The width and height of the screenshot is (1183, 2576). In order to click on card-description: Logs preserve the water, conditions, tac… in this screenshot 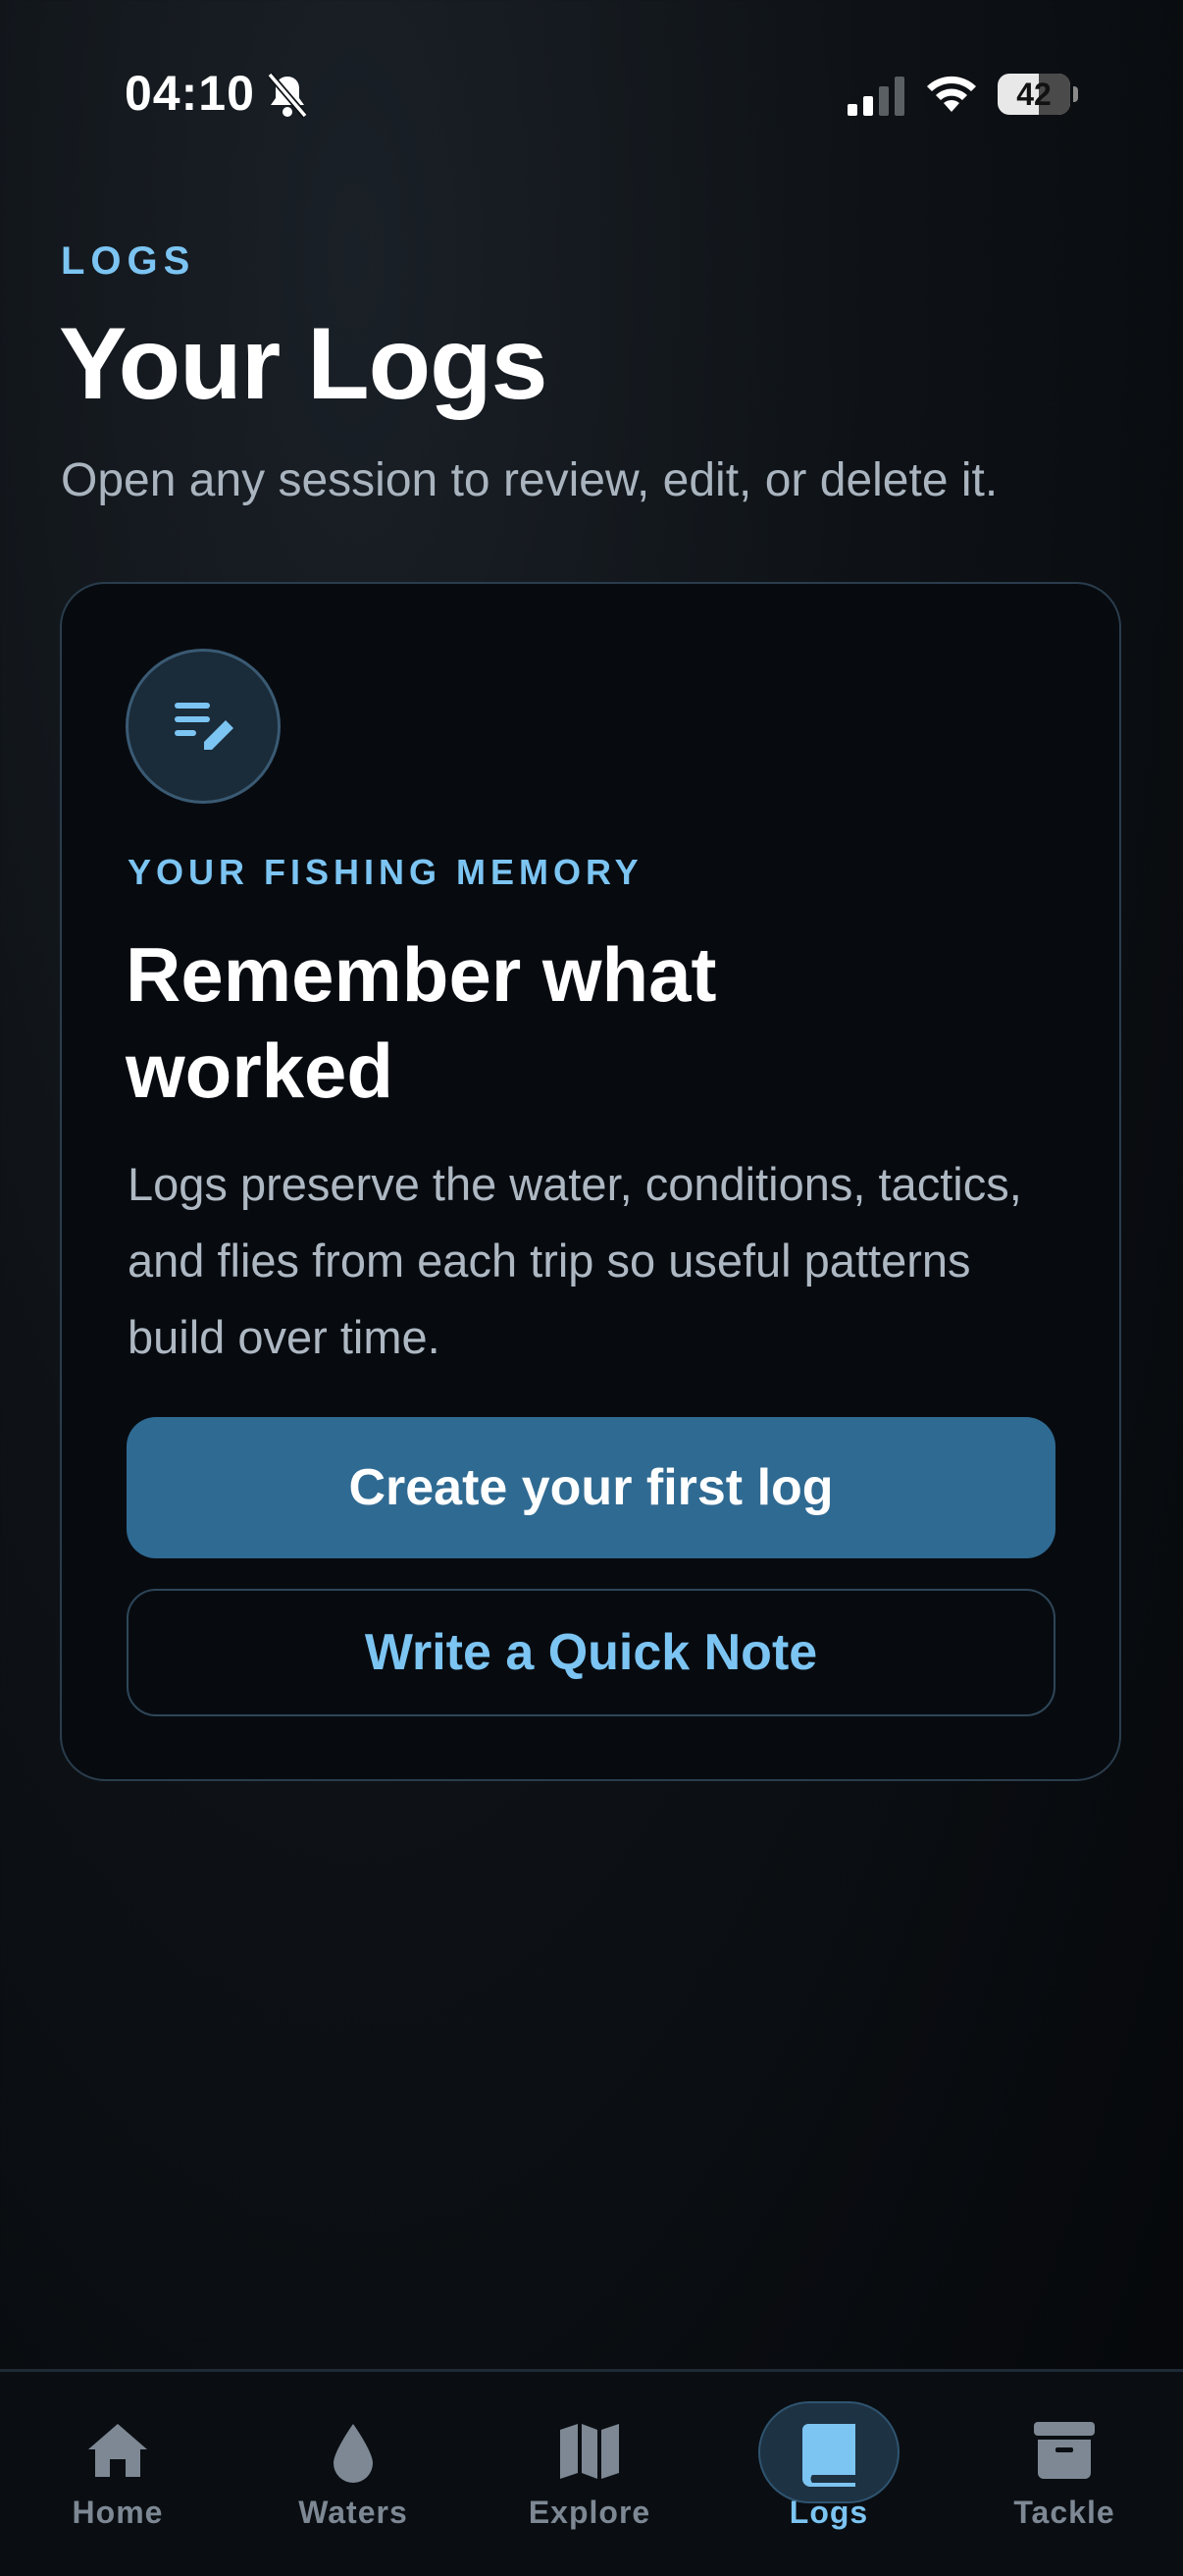, I will do `click(575, 1260)`.